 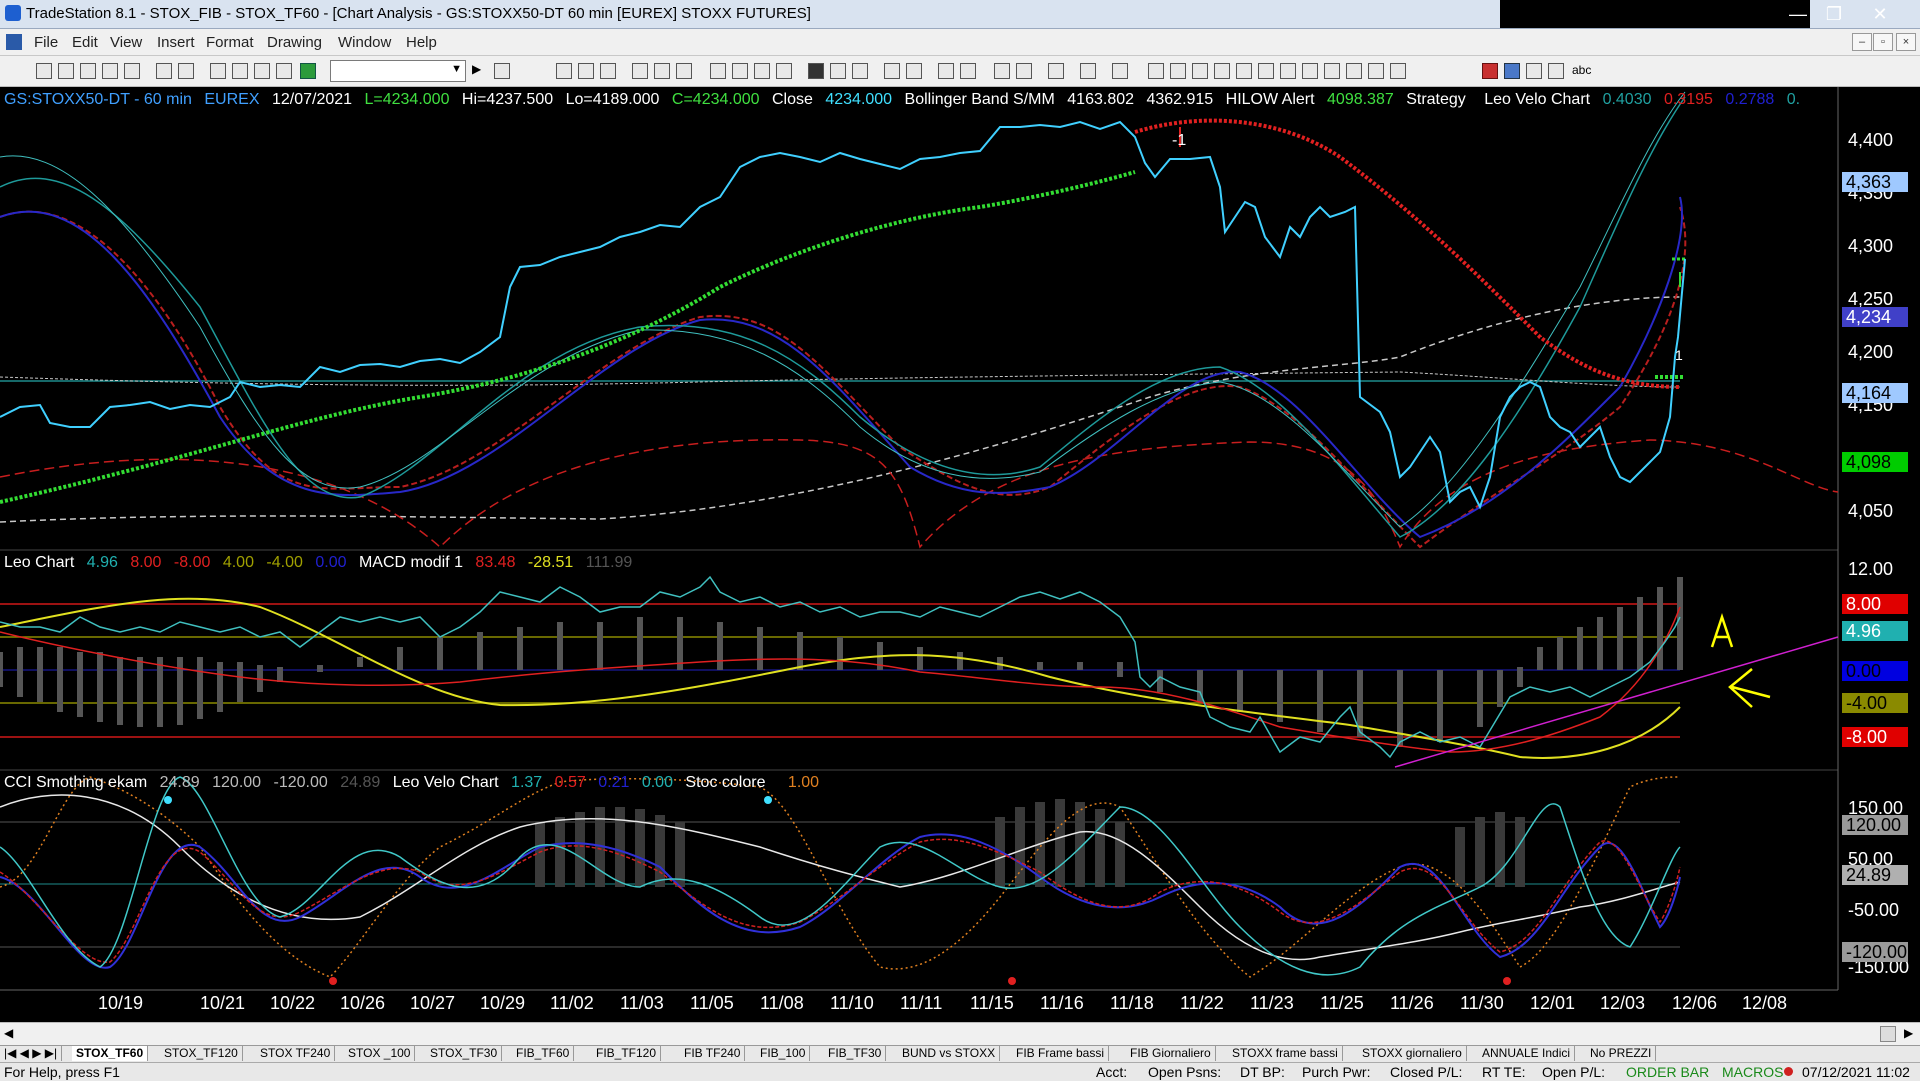 I want to click on arc-icon, so click(x=1354, y=71).